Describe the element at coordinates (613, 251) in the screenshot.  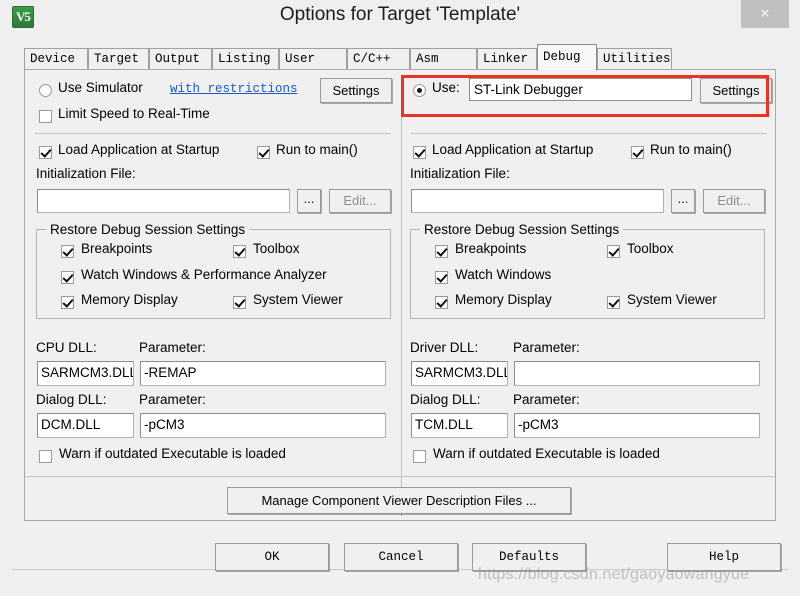
I see `right-toolbox-checkbox` at that location.